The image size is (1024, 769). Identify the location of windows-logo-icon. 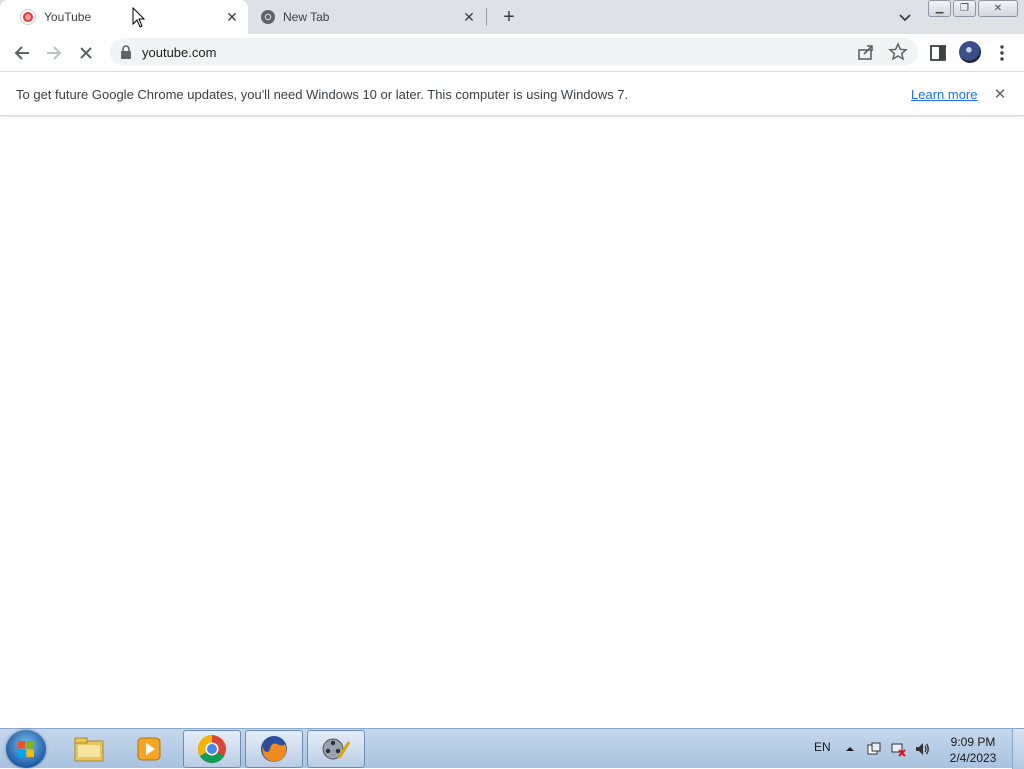
(26, 749).